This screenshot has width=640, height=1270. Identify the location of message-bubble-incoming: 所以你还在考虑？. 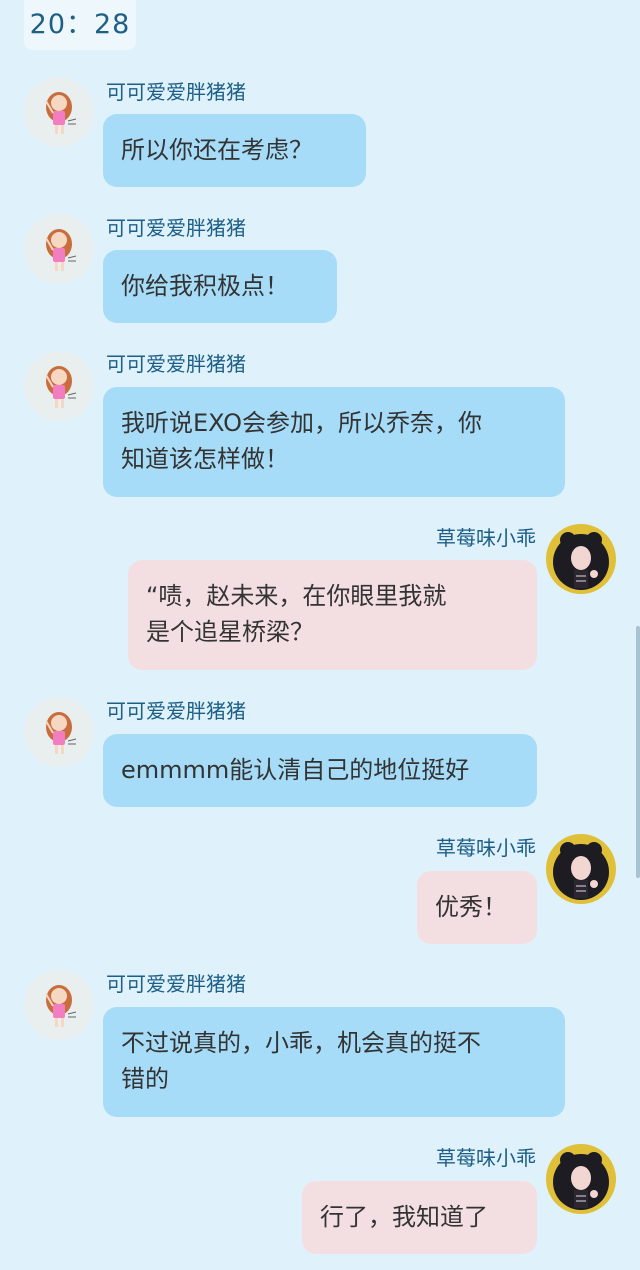
(234, 150).